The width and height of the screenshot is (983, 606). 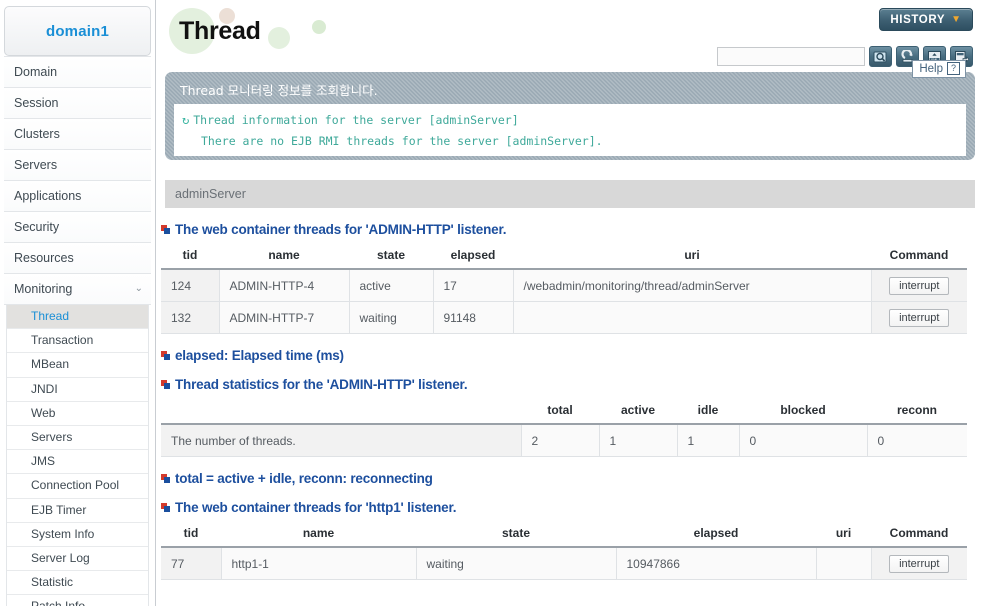 What do you see at coordinates (844, 563) in the screenshot?
I see `cell-uri` at bounding box center [844, 563].